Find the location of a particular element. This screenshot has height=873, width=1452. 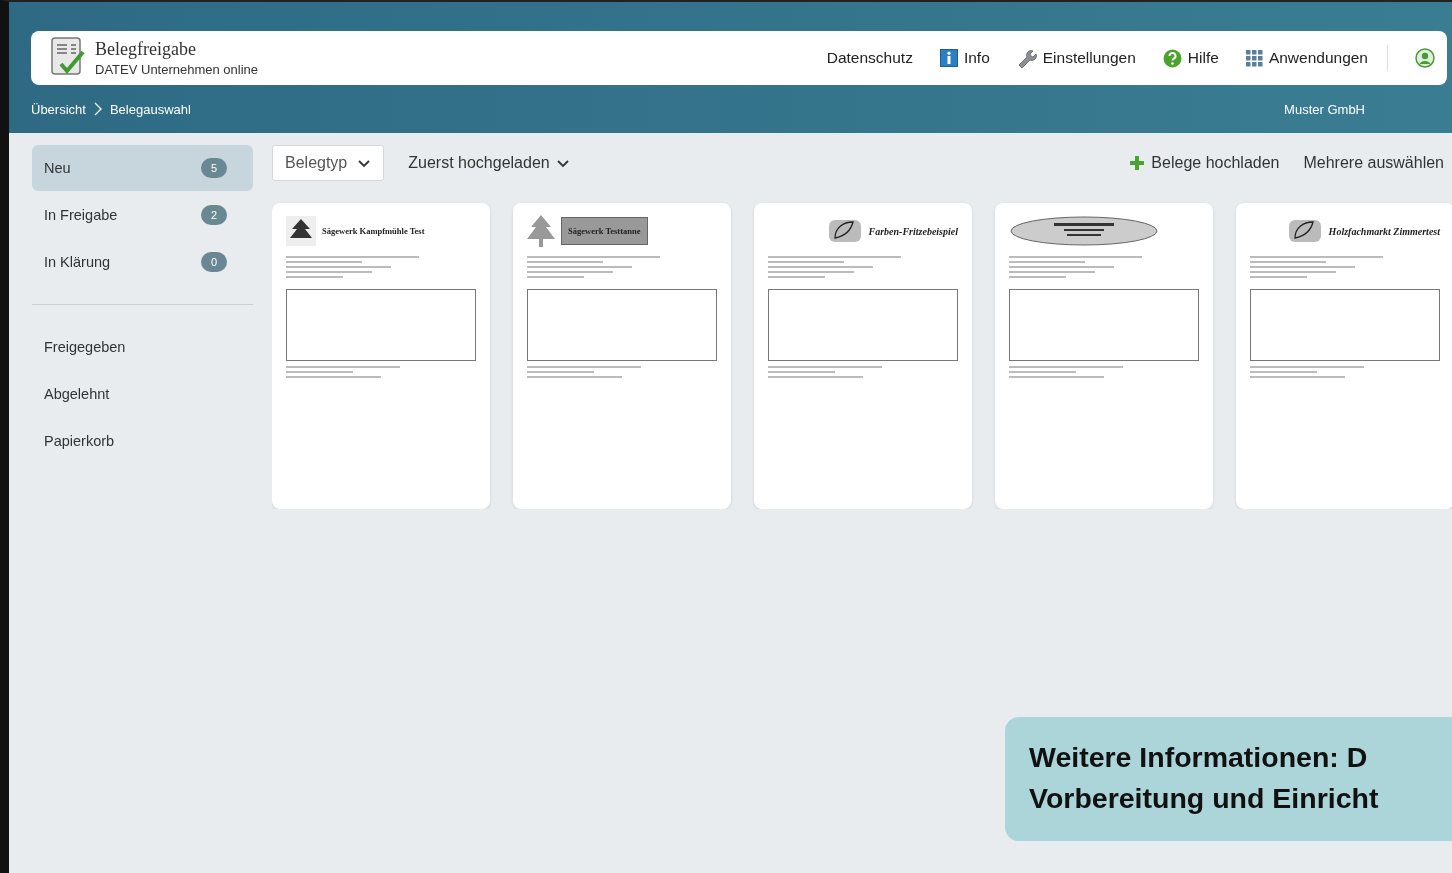

plus-icon is located at coordinates (1137, 163).